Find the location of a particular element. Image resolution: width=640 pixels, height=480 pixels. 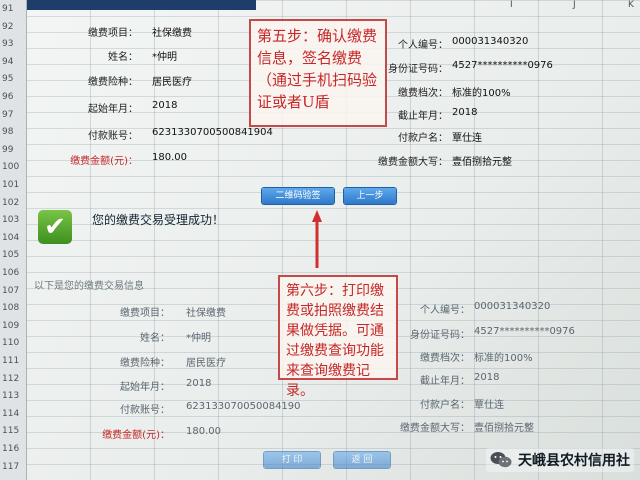

value-insurance-type-2: 居民医疗 is located at coordinates (206, 363).